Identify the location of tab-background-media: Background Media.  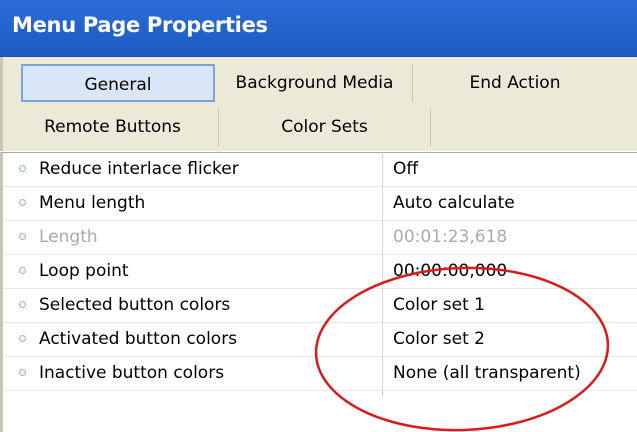
(315, 83).